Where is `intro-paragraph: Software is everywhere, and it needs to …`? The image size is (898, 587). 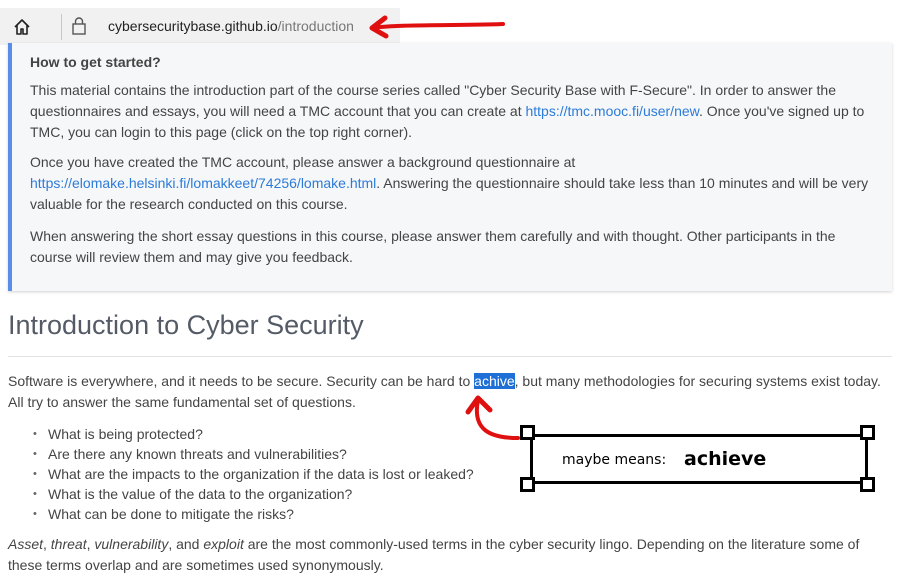 intro-paragraph: Software is everywhere, and it needs to … is located at coordinates (450, 392).